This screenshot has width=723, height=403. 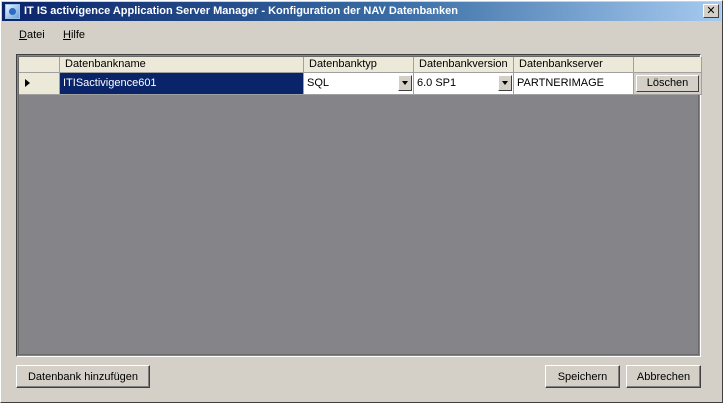 What do you see at coordinates (582, 376) in the screenshot?
I see `save-button: Speichern` at bounding box center [582, 376].